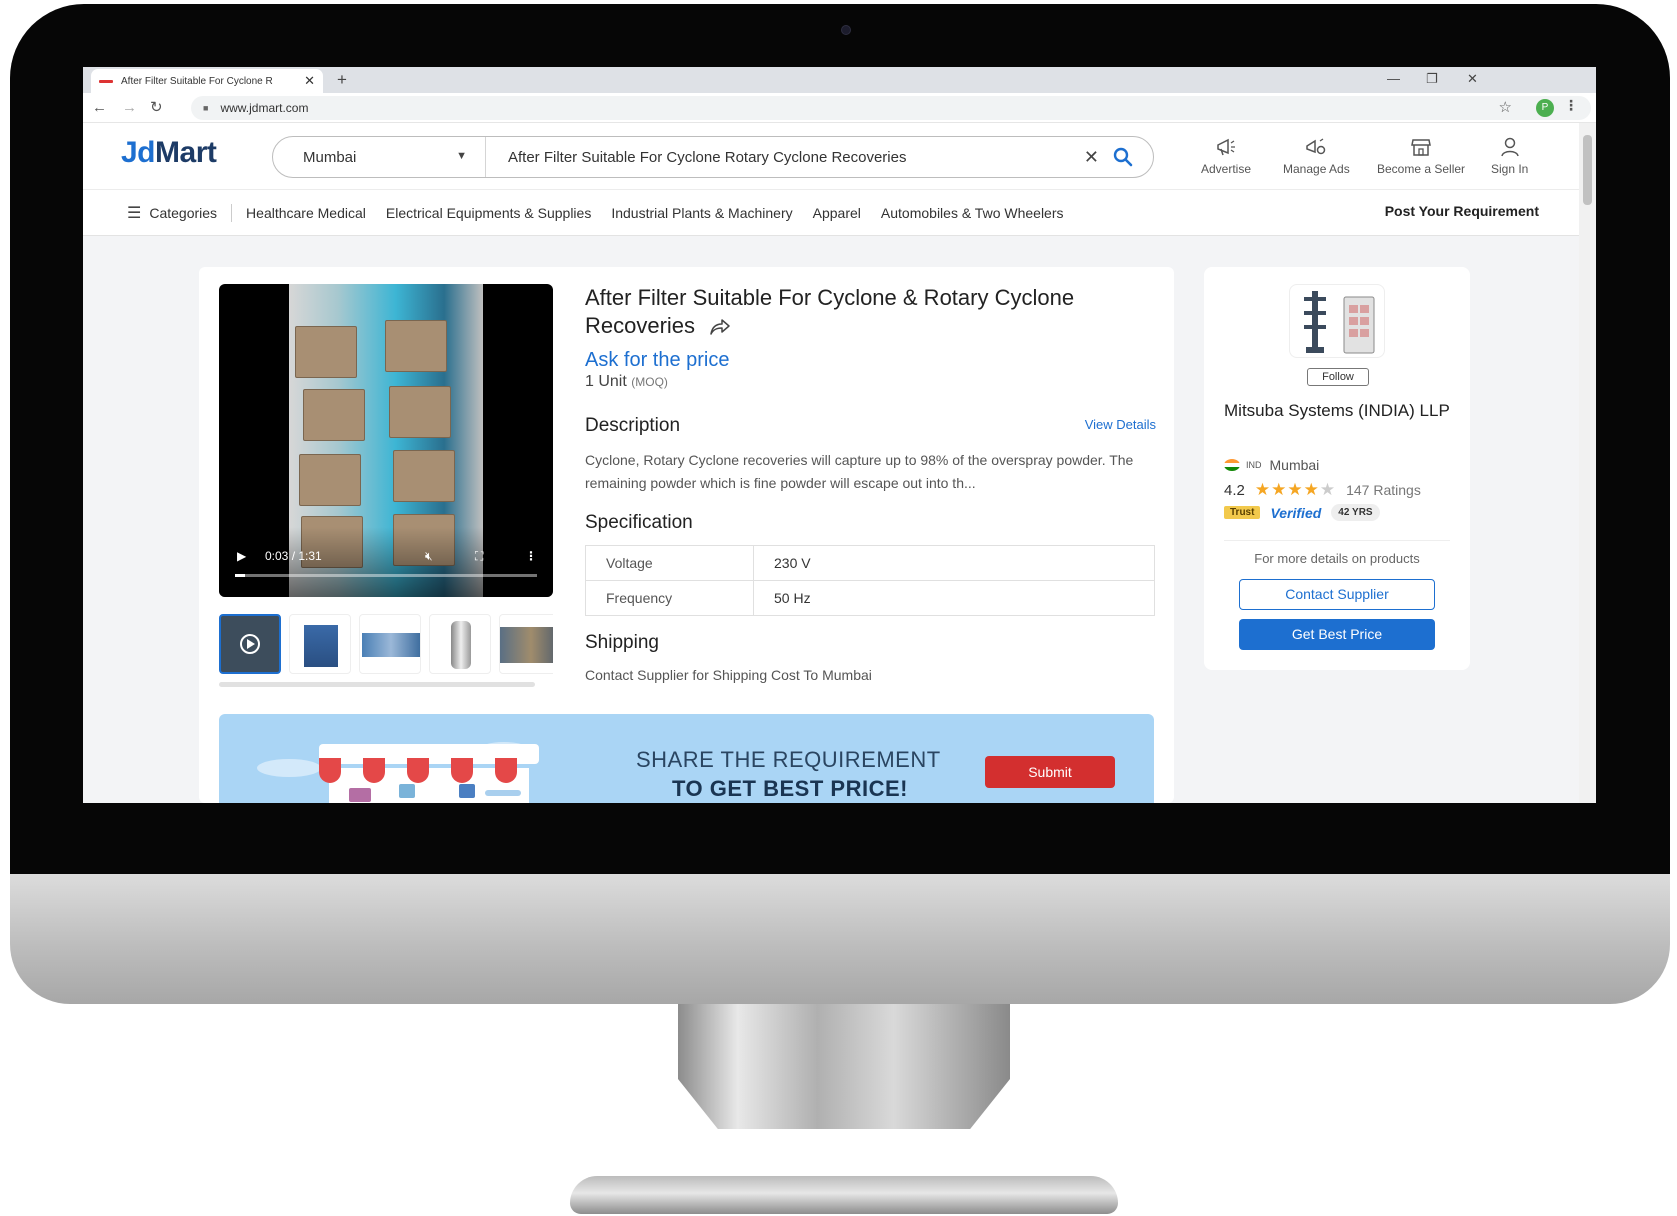  What do you see at coordinates (1316, 156) in the screenshot?
I see `manage-ads-action: Manage Ads` at bounding box center [1316, 156].